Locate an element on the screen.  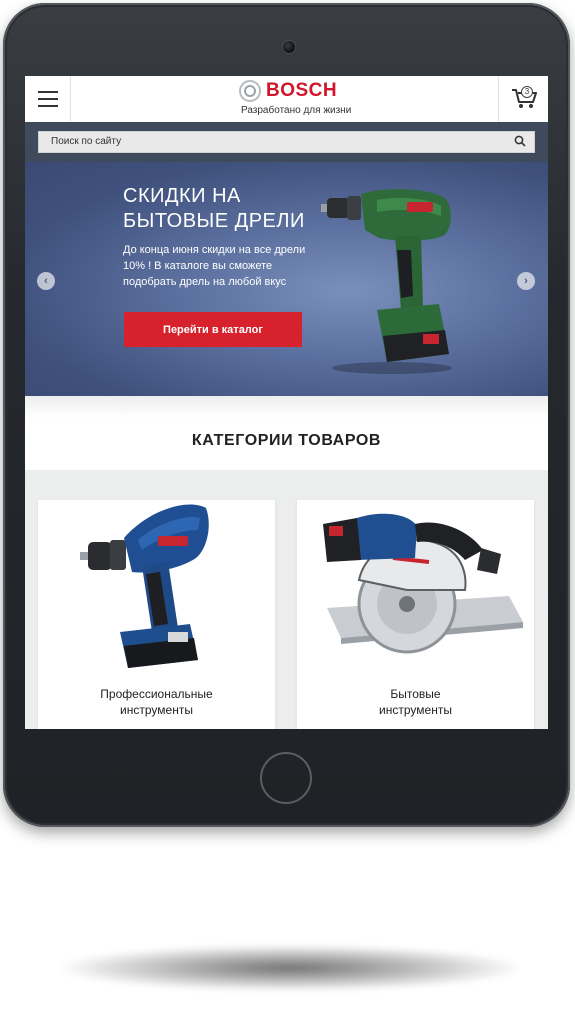
categories-title: КАТЕГОРИИ ТОВАРОВ is located at coordinates (286, 440).